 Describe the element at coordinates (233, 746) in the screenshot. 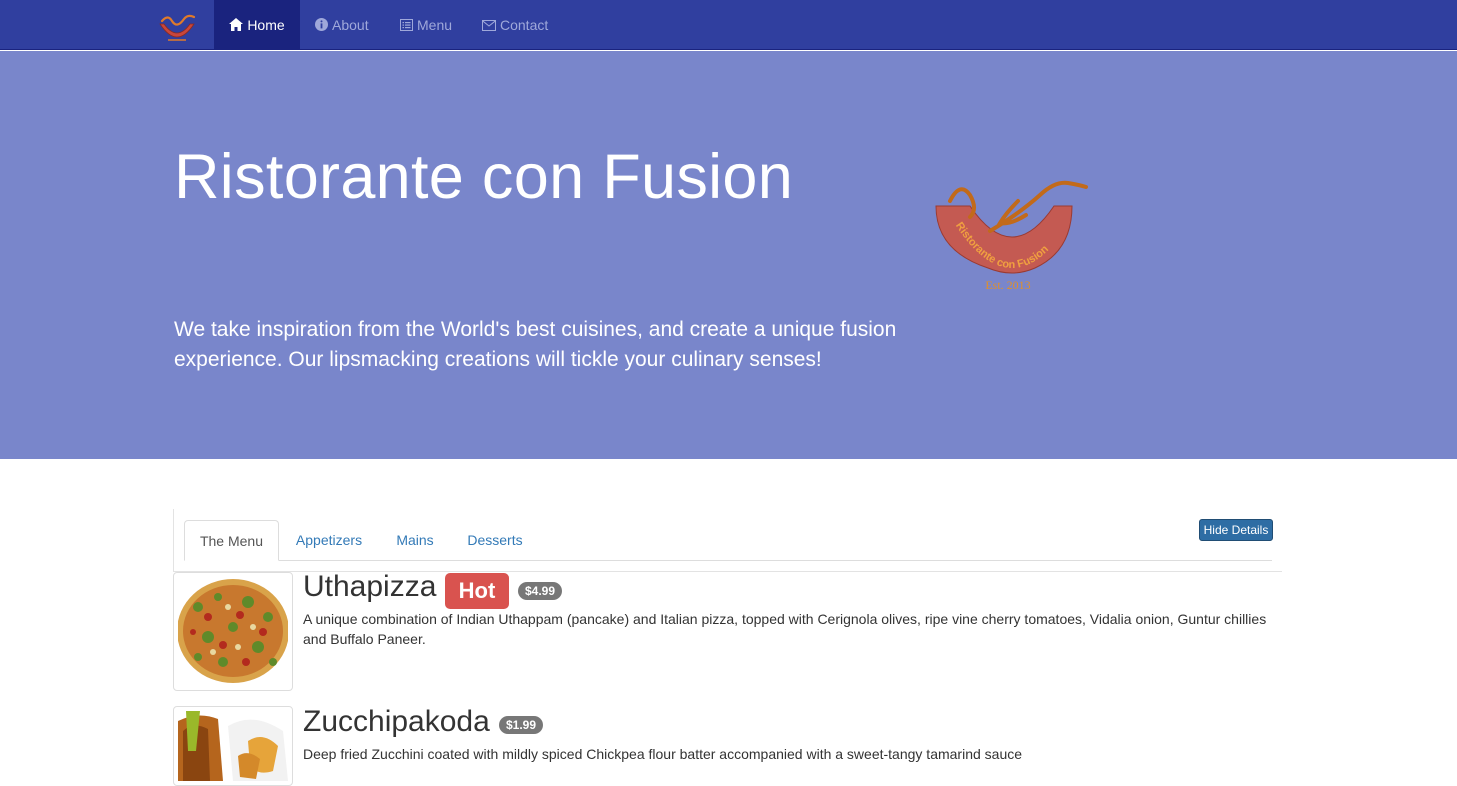

I see `dish-image-zucchipakoda` at that location.